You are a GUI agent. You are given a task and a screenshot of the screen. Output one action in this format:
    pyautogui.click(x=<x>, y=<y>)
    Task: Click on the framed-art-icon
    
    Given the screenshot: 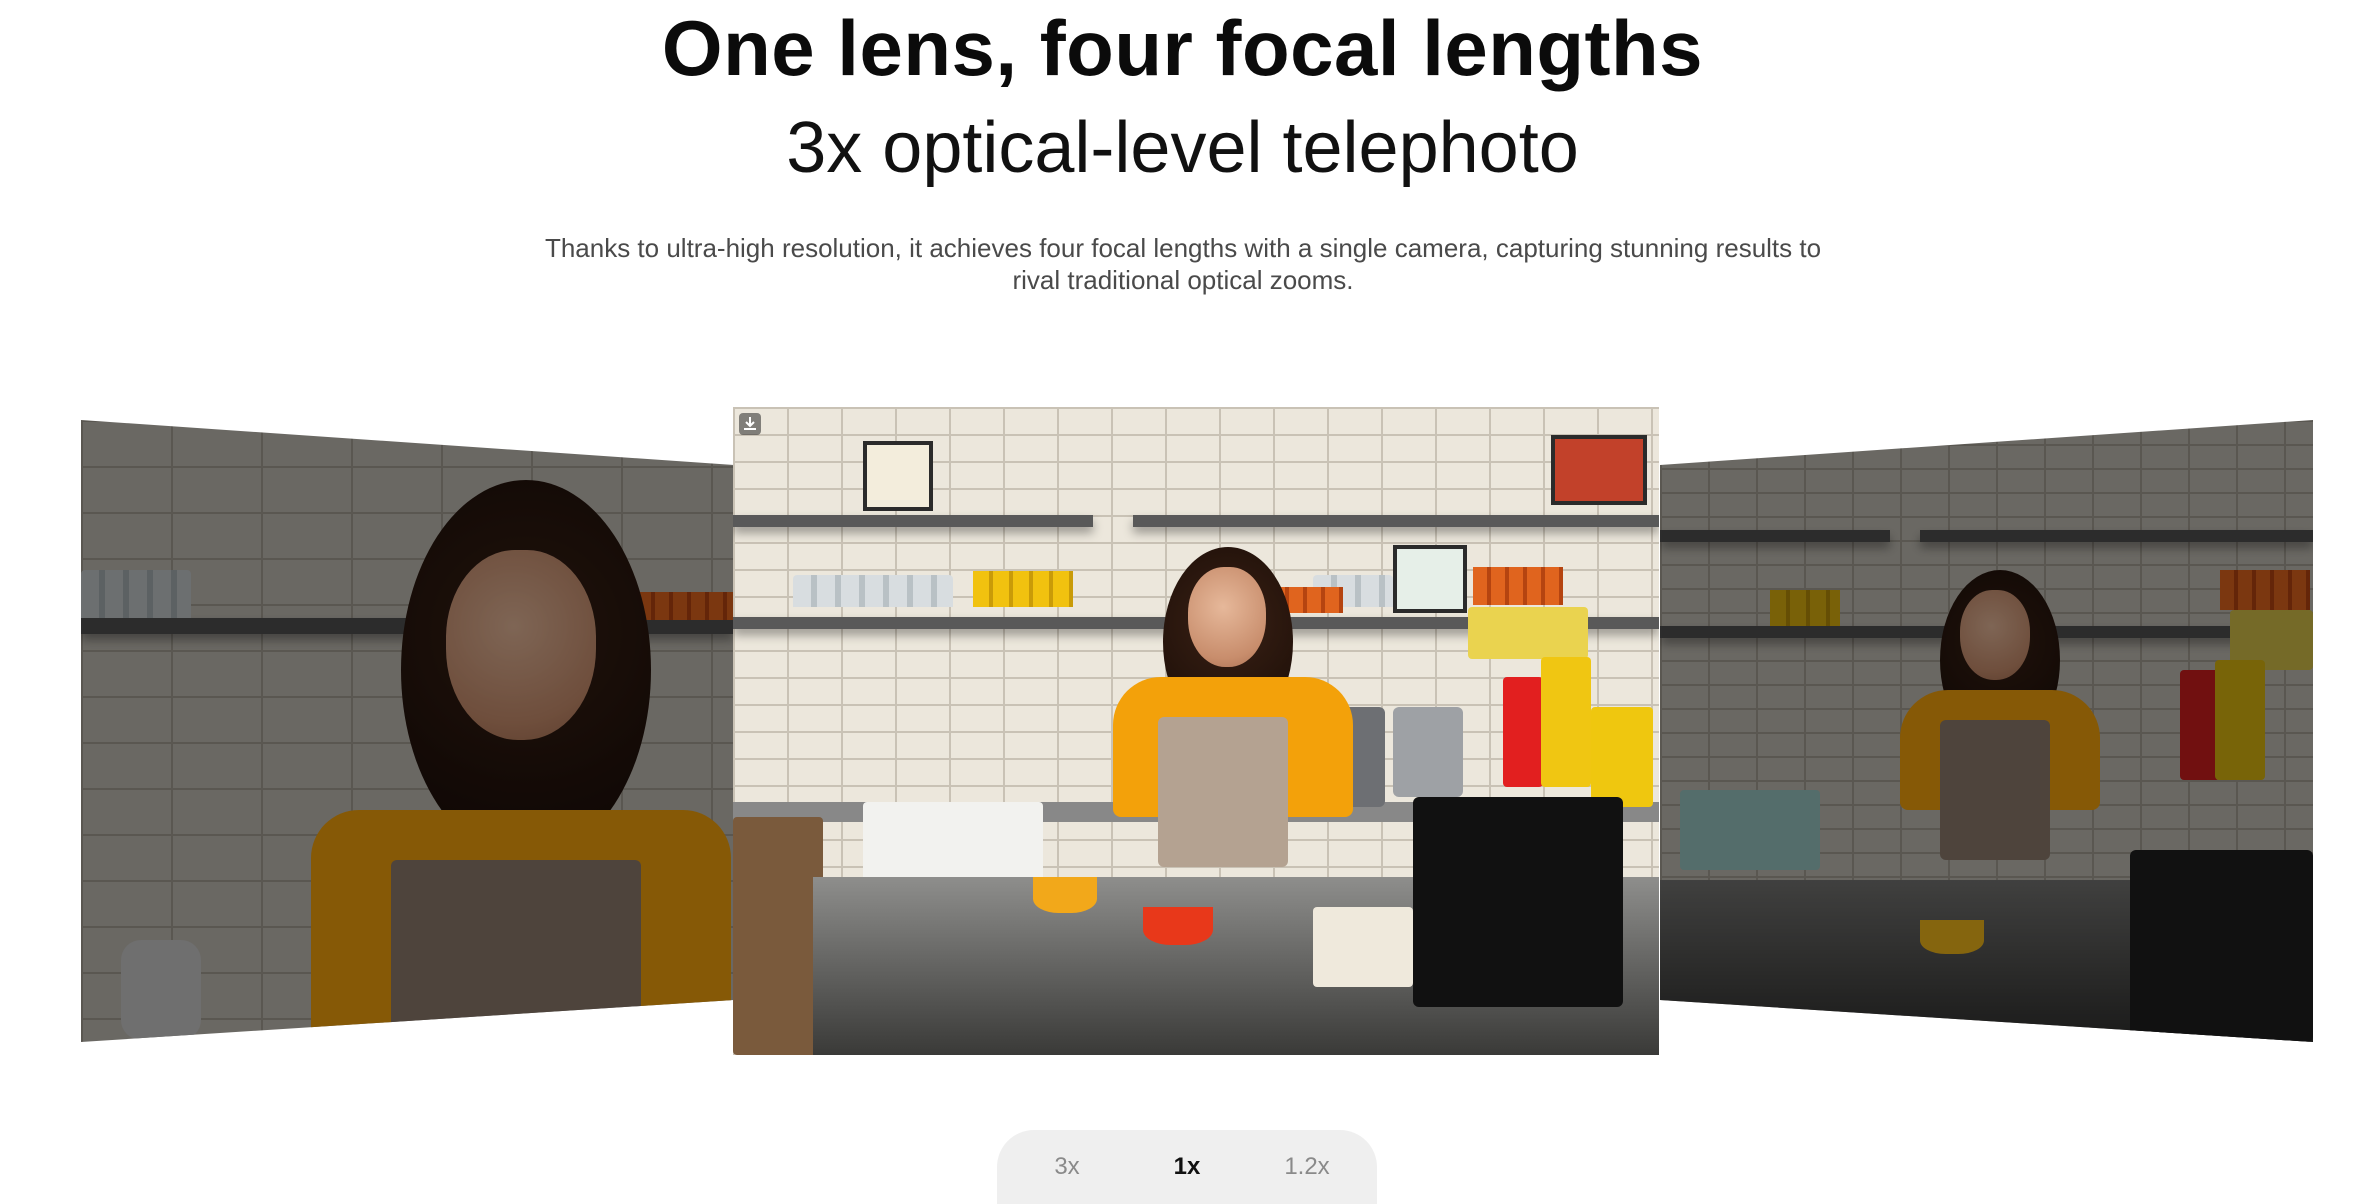 What is the action you would take?
    pyautogui.click(x=1599, y=470)
    